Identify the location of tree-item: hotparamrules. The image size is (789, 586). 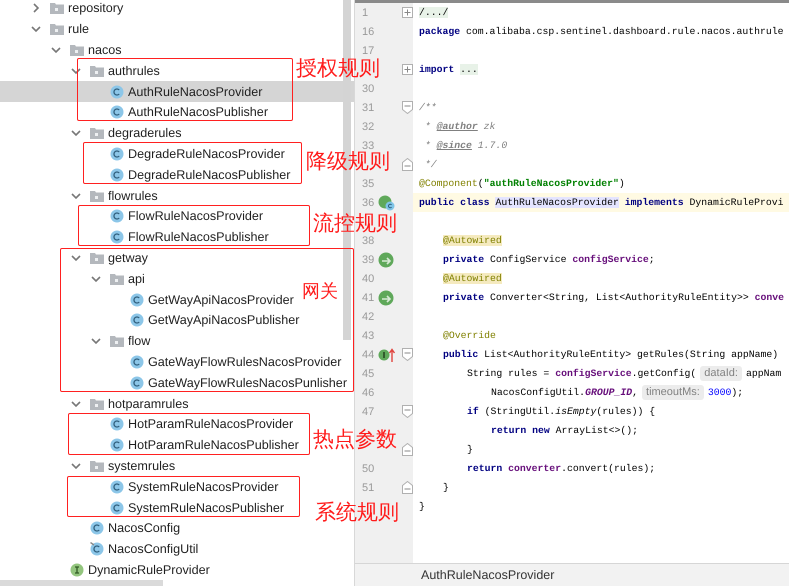
(128, 403).